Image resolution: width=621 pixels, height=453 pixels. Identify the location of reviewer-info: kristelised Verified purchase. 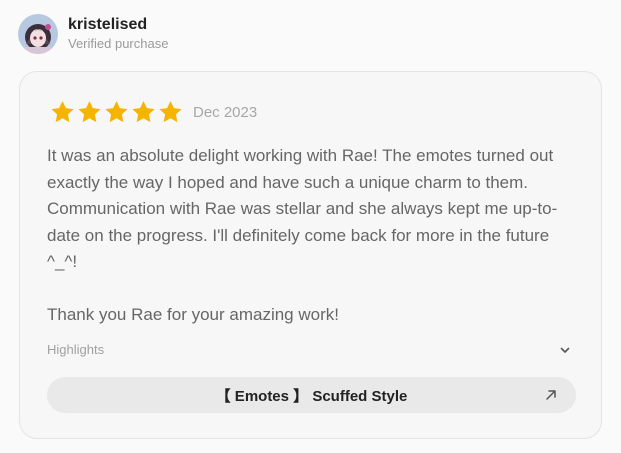
(118, 34).